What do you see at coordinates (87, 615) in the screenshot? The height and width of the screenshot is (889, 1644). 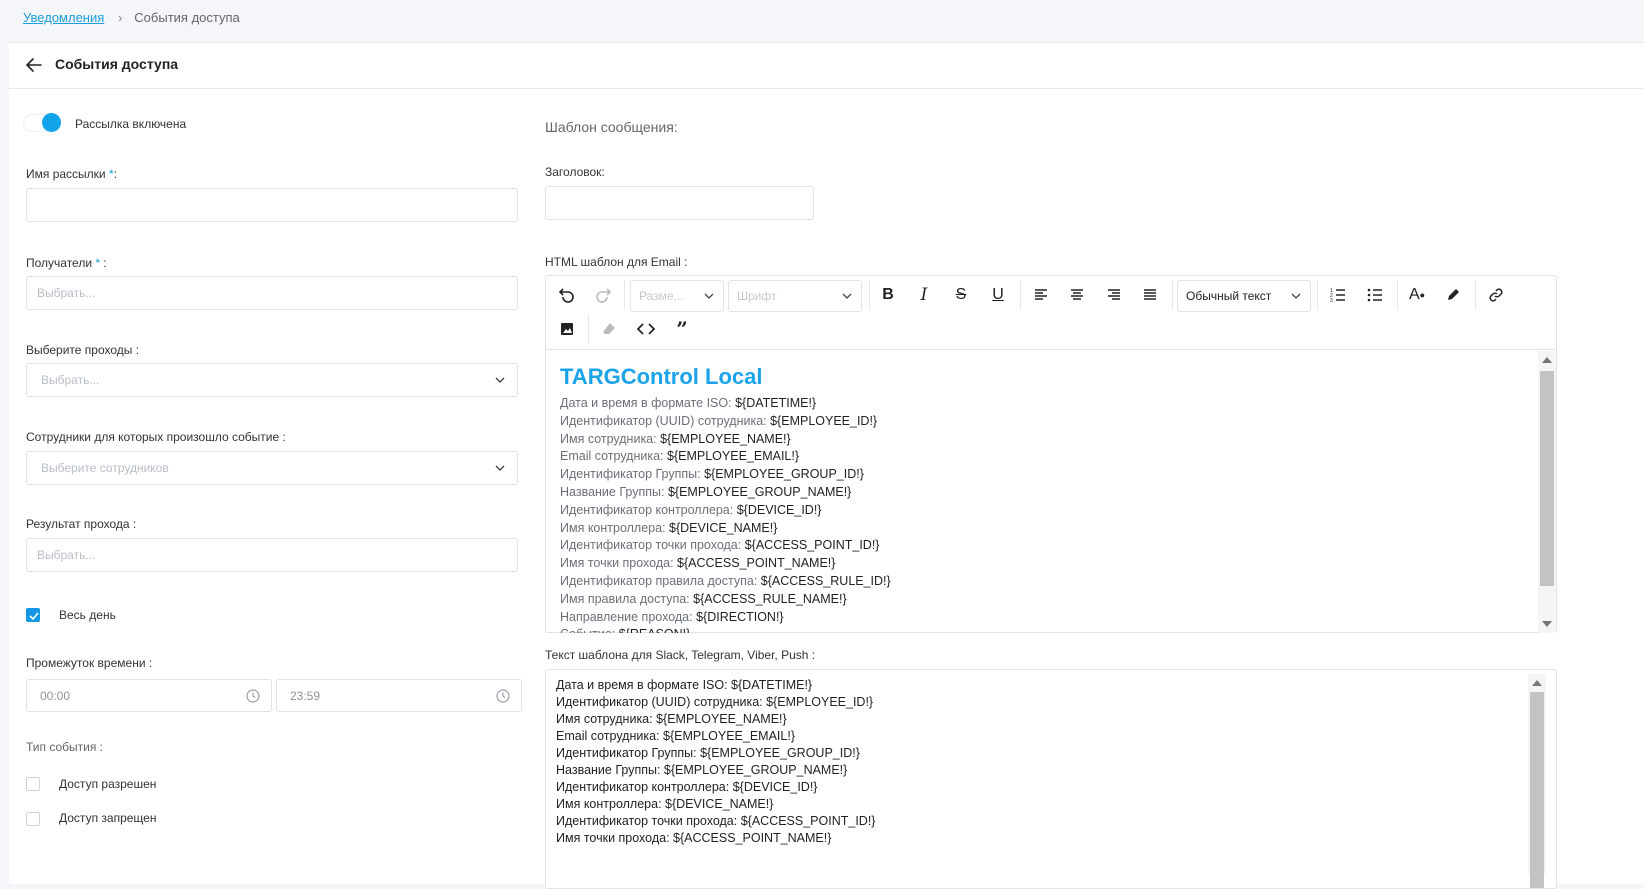 I see `all-day-label: Весь день` at bounding box center [87, 615].